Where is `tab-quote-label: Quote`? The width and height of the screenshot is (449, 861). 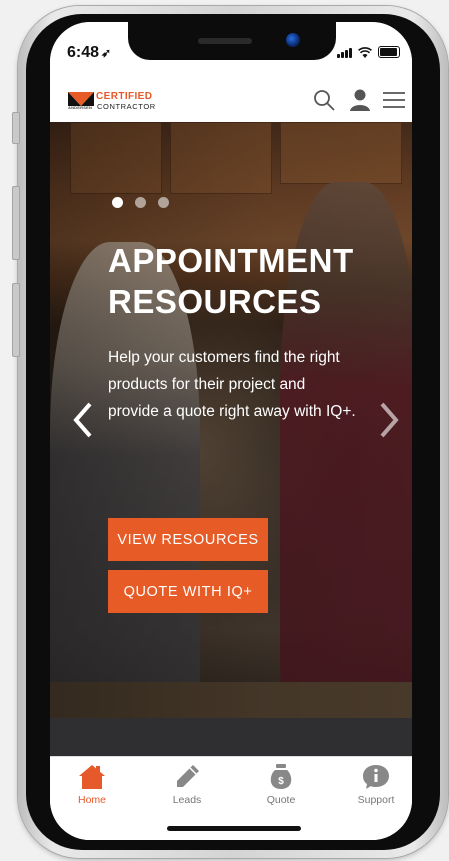 tab-quote-label: Quote is located at coordinates (281, 800).